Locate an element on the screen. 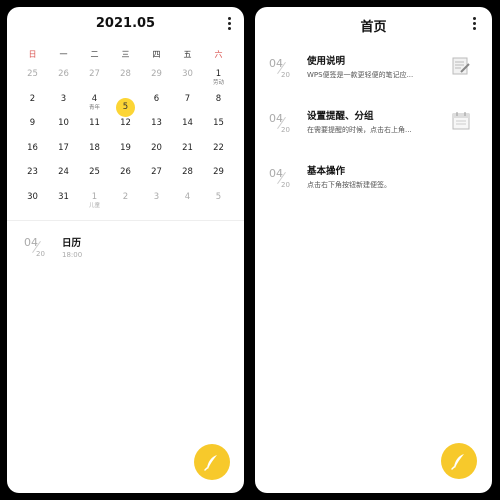 The height and width of the screenshot is (500, 500). calendar-header: 2021.05 is located at coordinates (125, 25).